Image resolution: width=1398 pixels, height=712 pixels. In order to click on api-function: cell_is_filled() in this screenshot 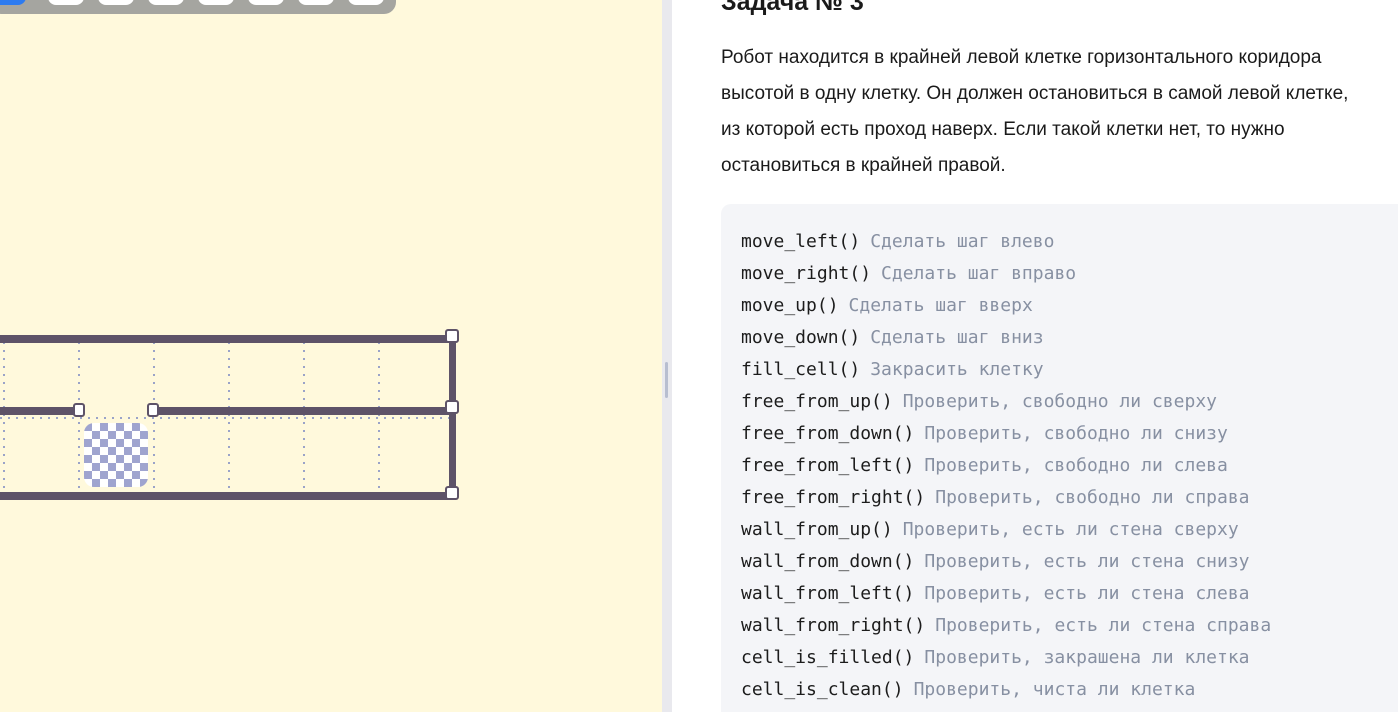, I will do `click(828, 657)`.